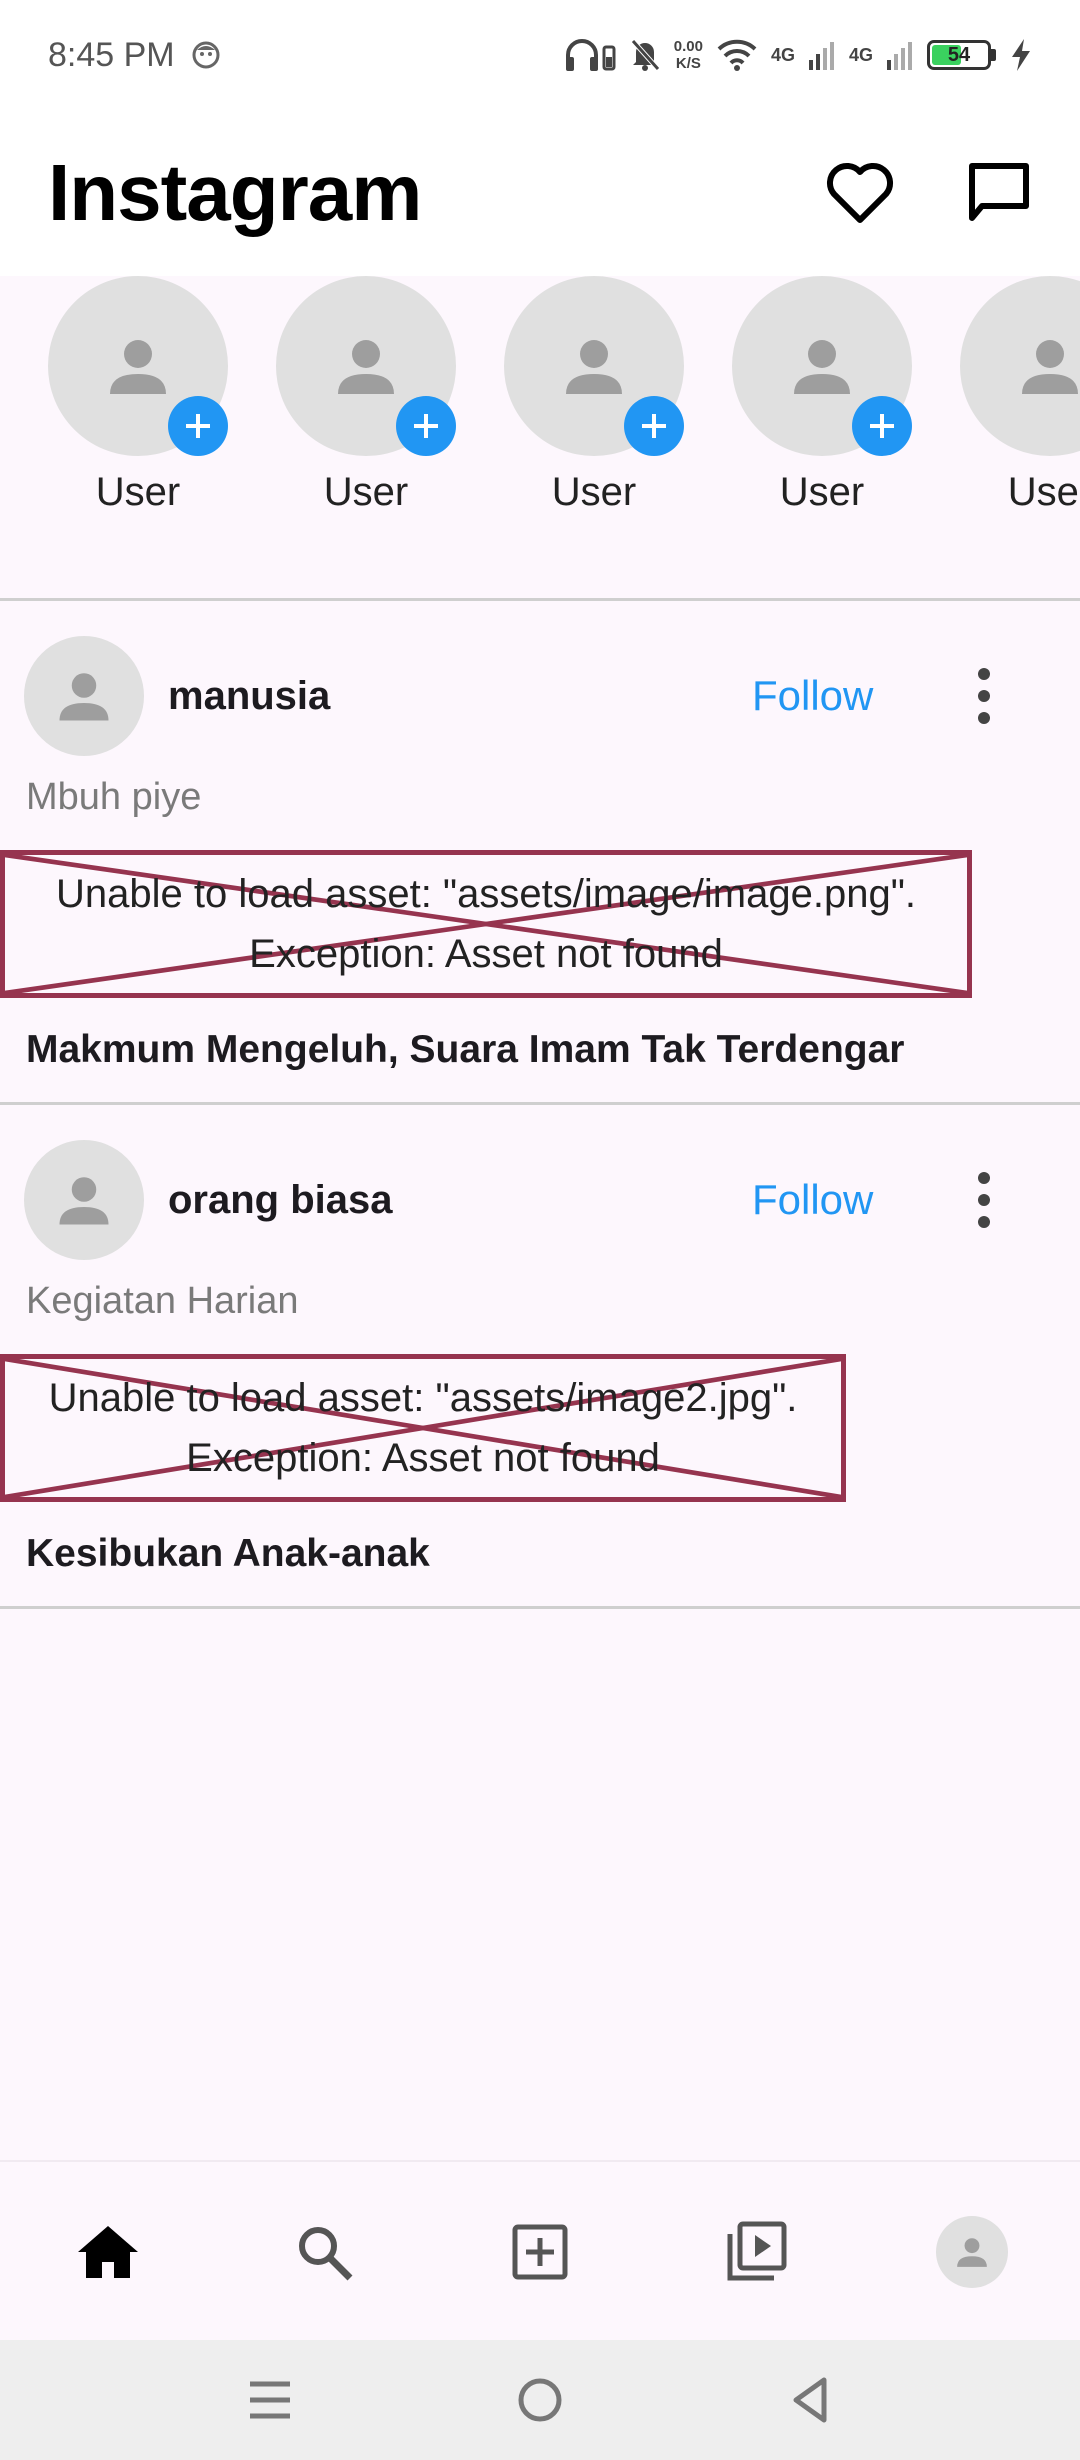 This screenshot has width=1080, height=2460. I want to click on system-navigation-bar, so click(540, 2400).